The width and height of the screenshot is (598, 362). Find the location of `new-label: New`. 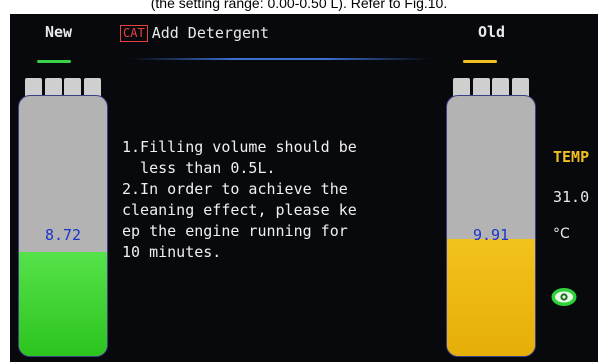

new-label: New is located at coordinates (59, 32).